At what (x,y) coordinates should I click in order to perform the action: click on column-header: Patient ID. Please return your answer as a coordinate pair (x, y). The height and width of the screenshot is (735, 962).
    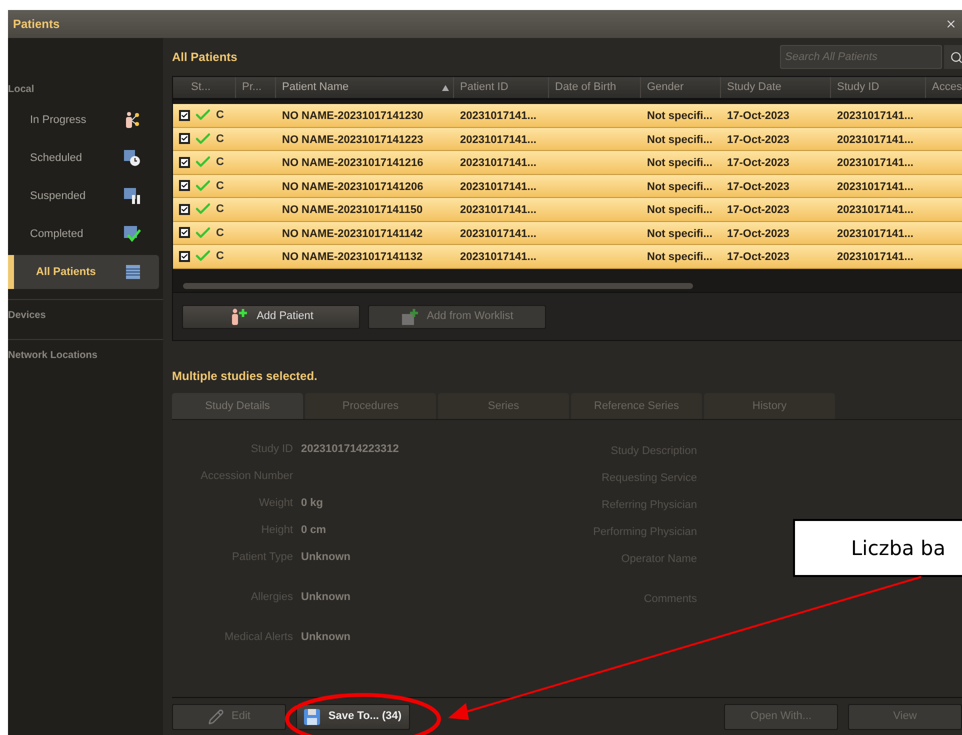
    Looking at the image, I should click on (501, 87).